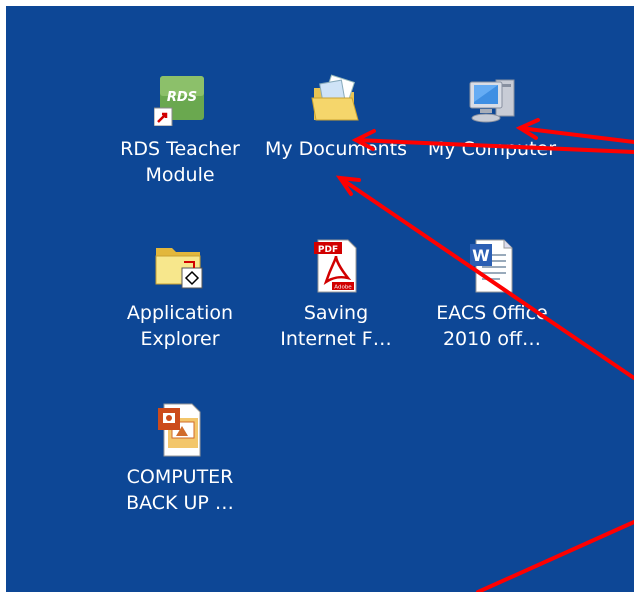 This screenshot has height=592, width=634. I want to click on desktop-icon-application-explorer: Application Explorer, so click(180, 295).